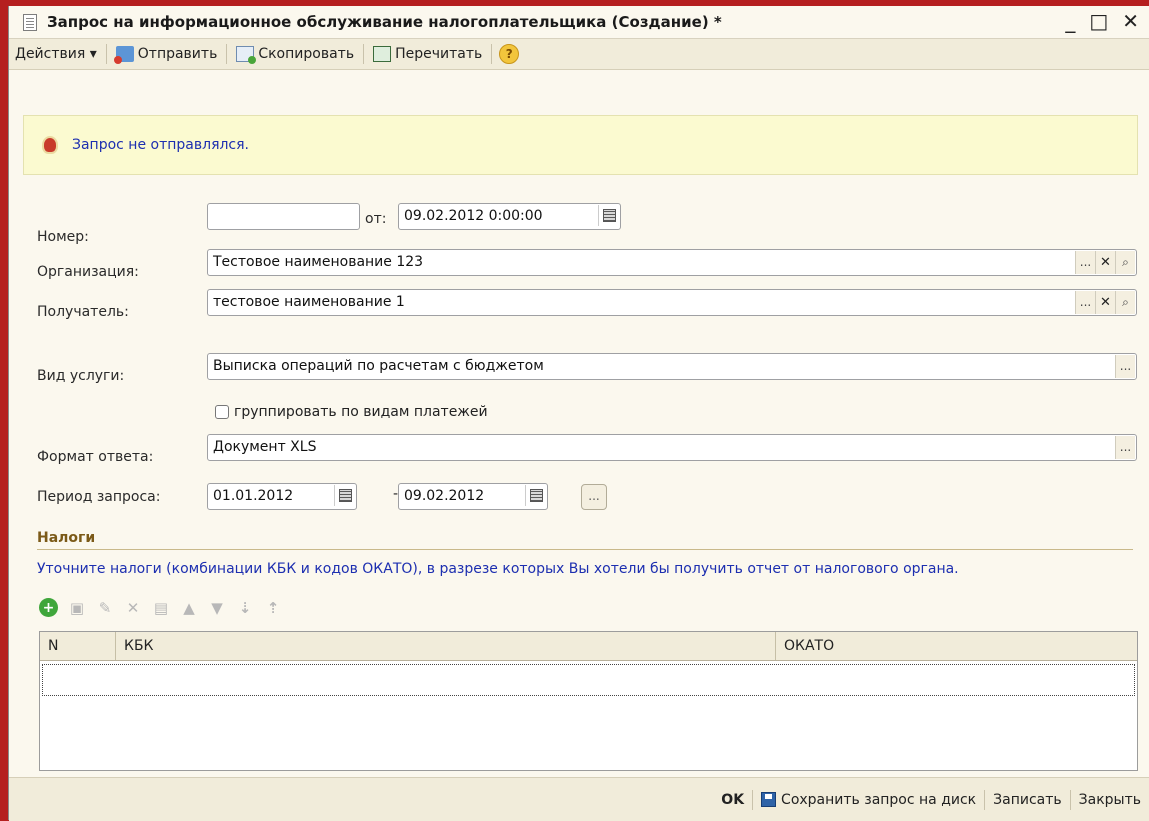  Describe the element at coordinates (672, 302) in the screenshot. I see `recipient-input: тестовое наименование 1 ... ✕ ⌕` at that location.